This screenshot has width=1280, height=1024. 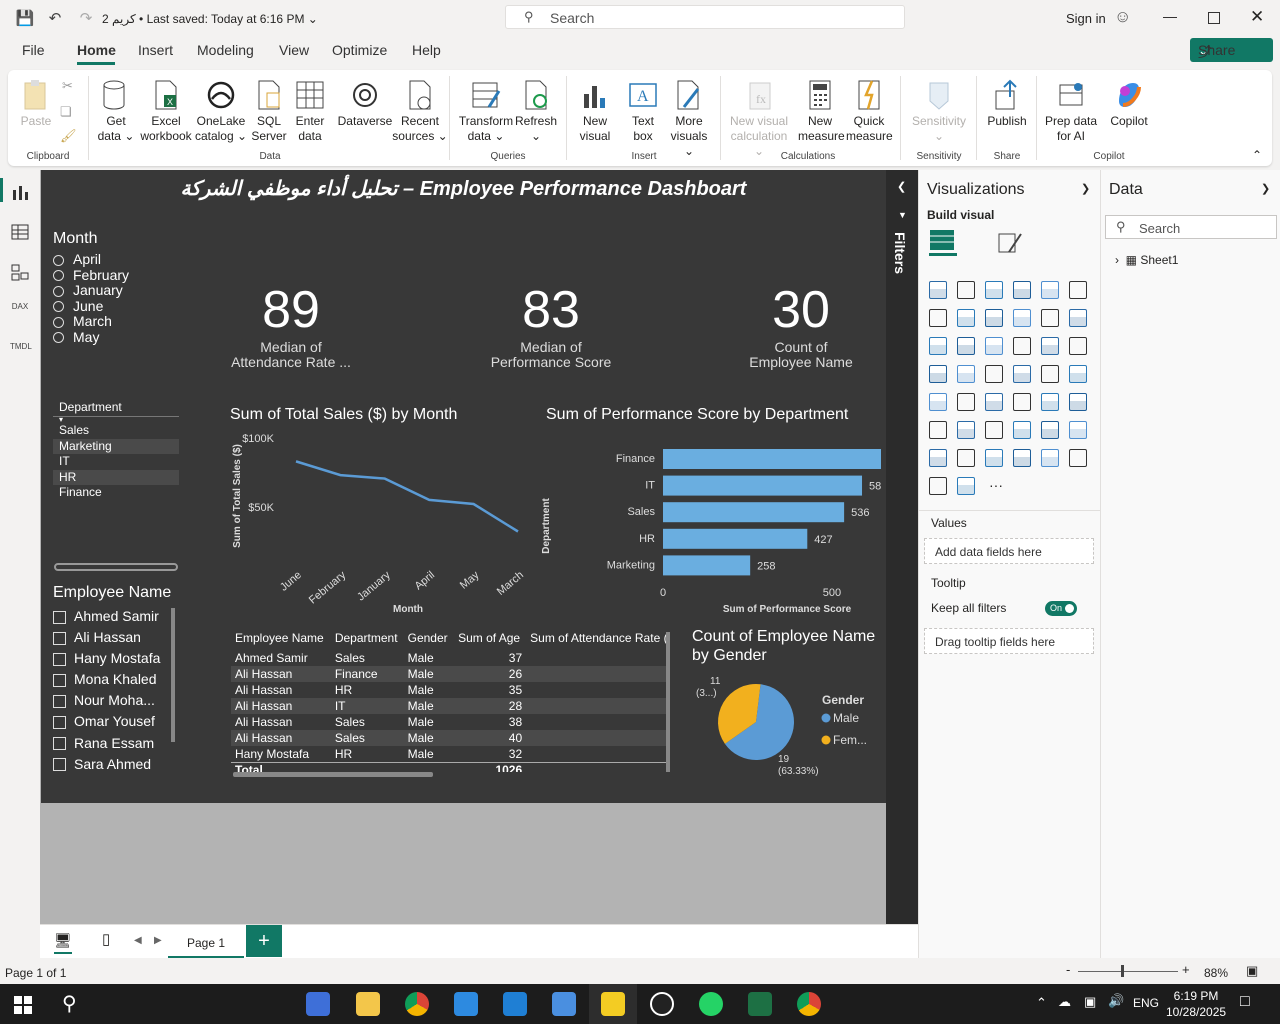 I want to click on table-row: Ali Hassan Sales Male 409, so click(x=450, y=738).